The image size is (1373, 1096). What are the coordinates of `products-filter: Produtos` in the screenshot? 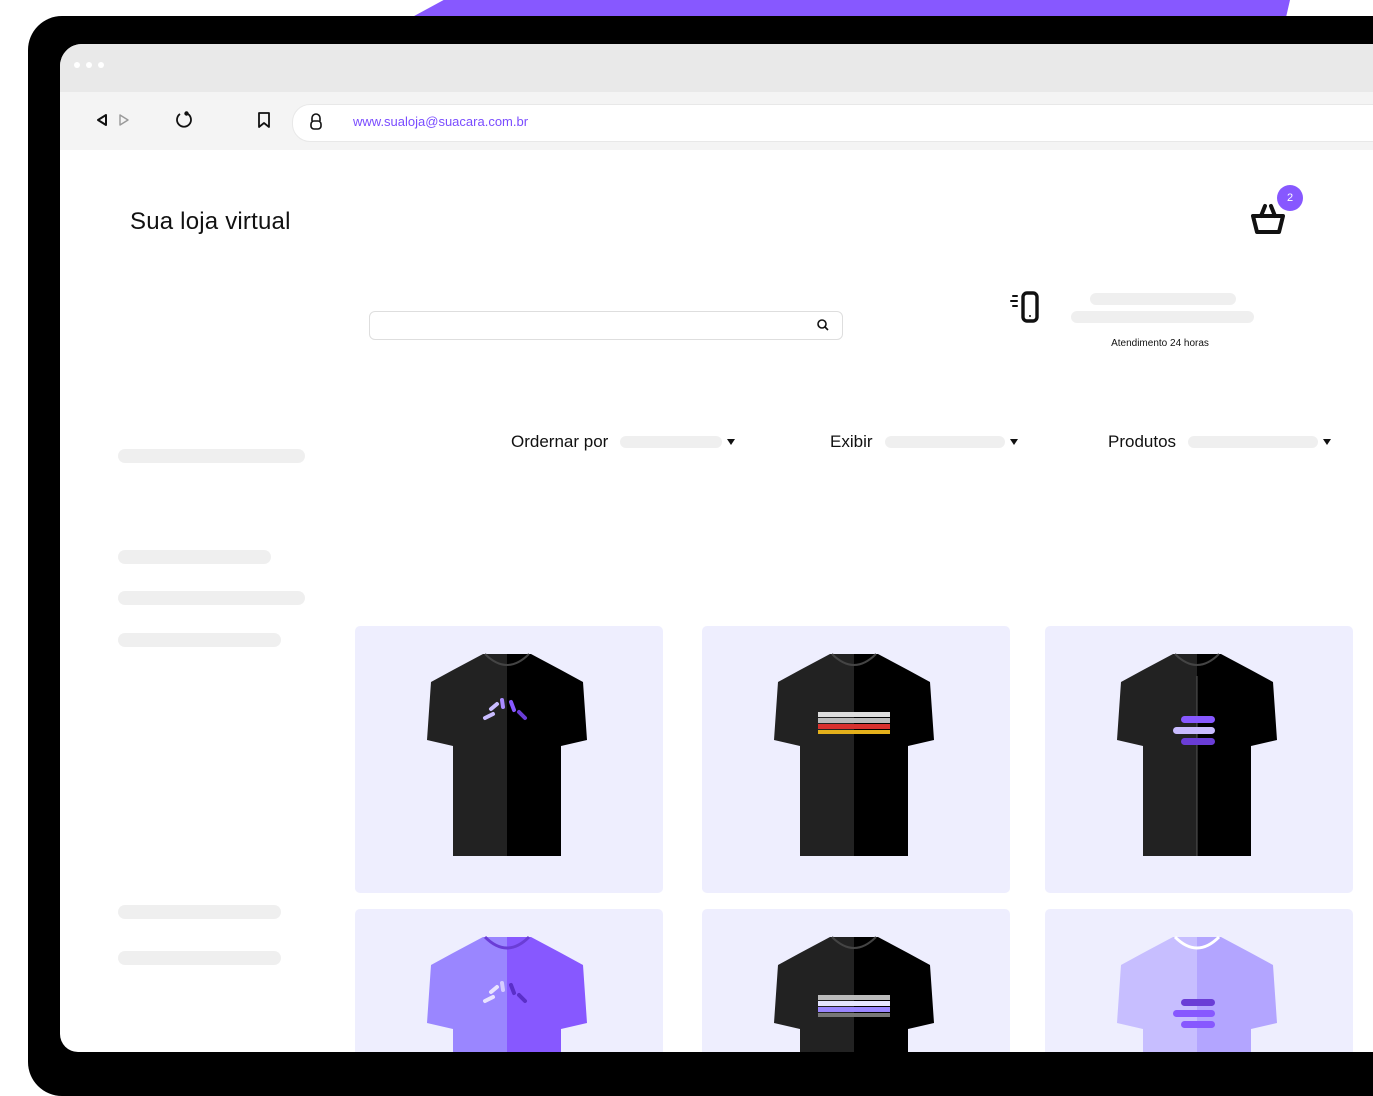 It's located at (1220, 442).